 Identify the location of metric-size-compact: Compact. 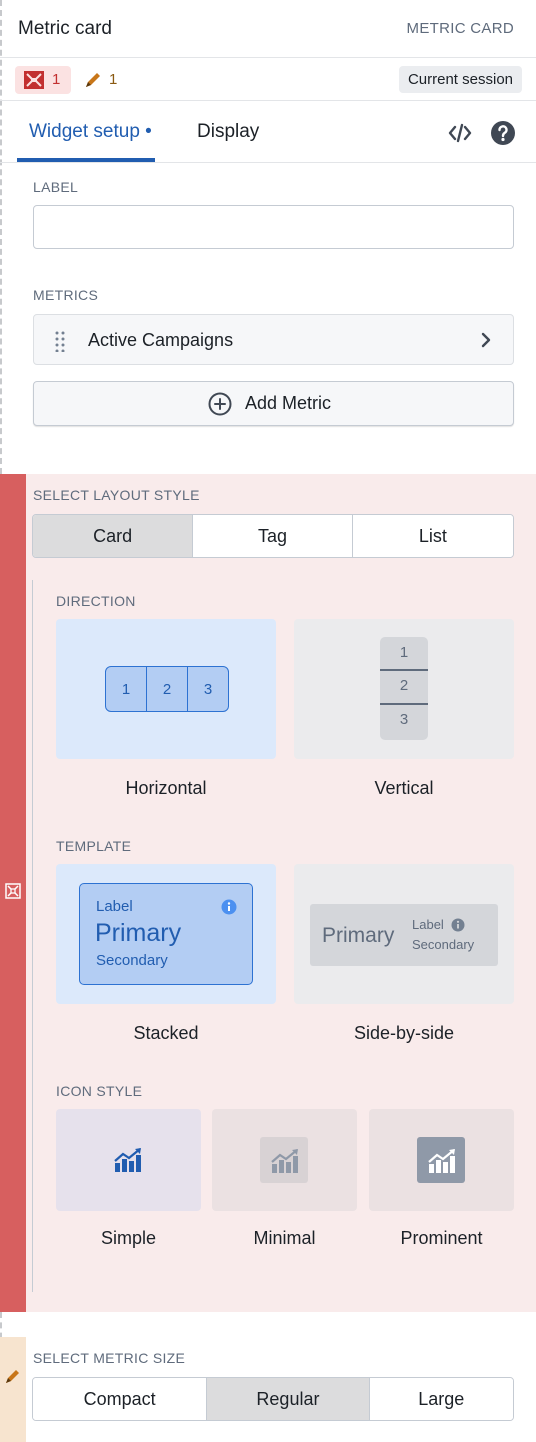
(120, 1399).